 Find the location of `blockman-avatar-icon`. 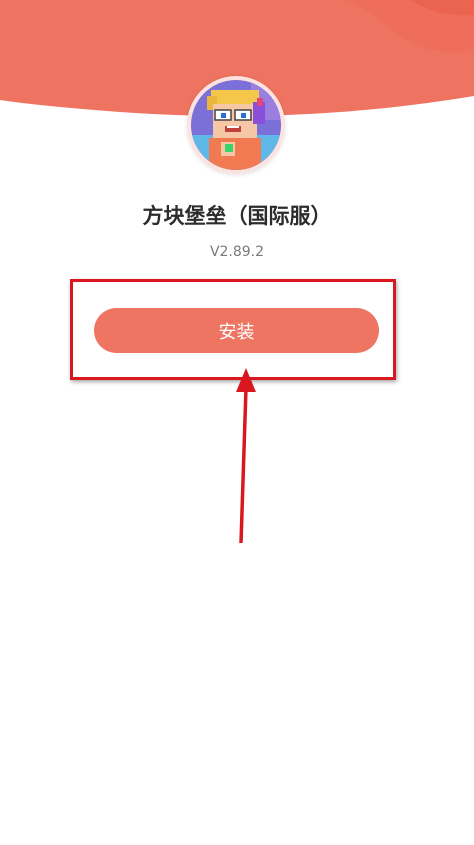

blockman-avatar-icon is located at coordinates (236, 125).